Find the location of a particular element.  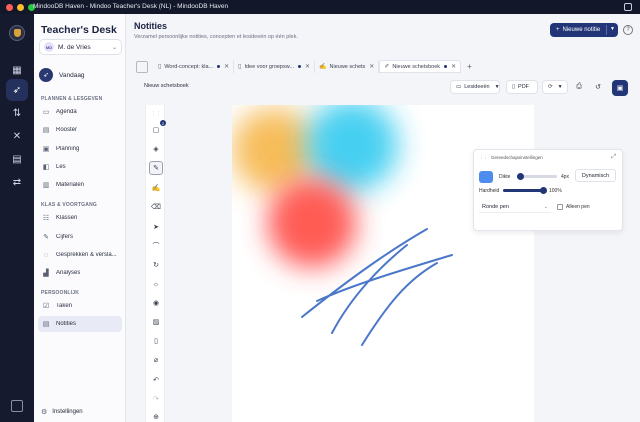

dikte-slider is located at coordinates (536, 176).